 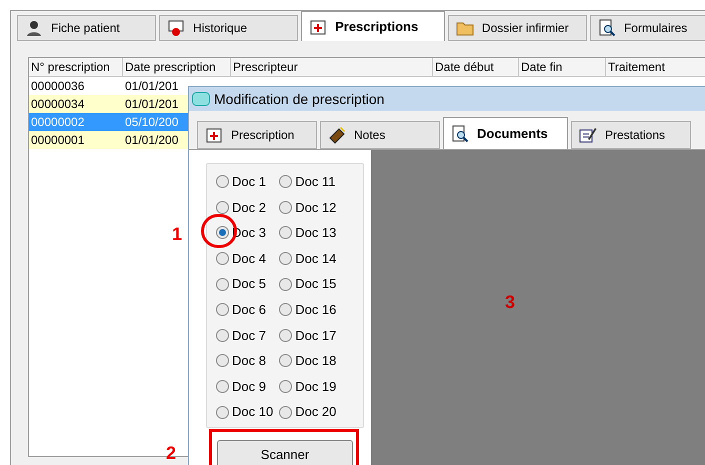 I want to click on column-header: Traitement, so click(x=655, y=67).